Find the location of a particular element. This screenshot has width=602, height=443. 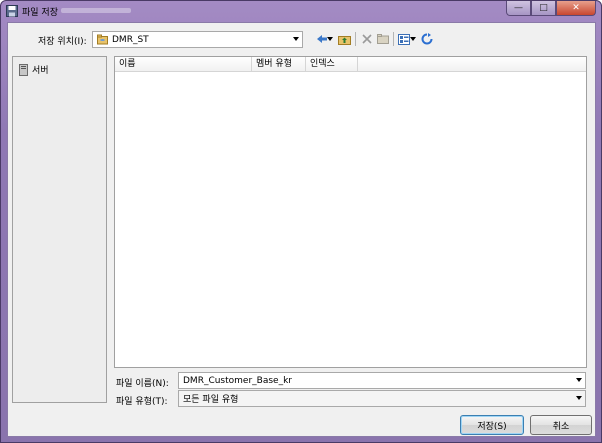

location-label: 저장 위치(I): is located at coordinates (62, 42).